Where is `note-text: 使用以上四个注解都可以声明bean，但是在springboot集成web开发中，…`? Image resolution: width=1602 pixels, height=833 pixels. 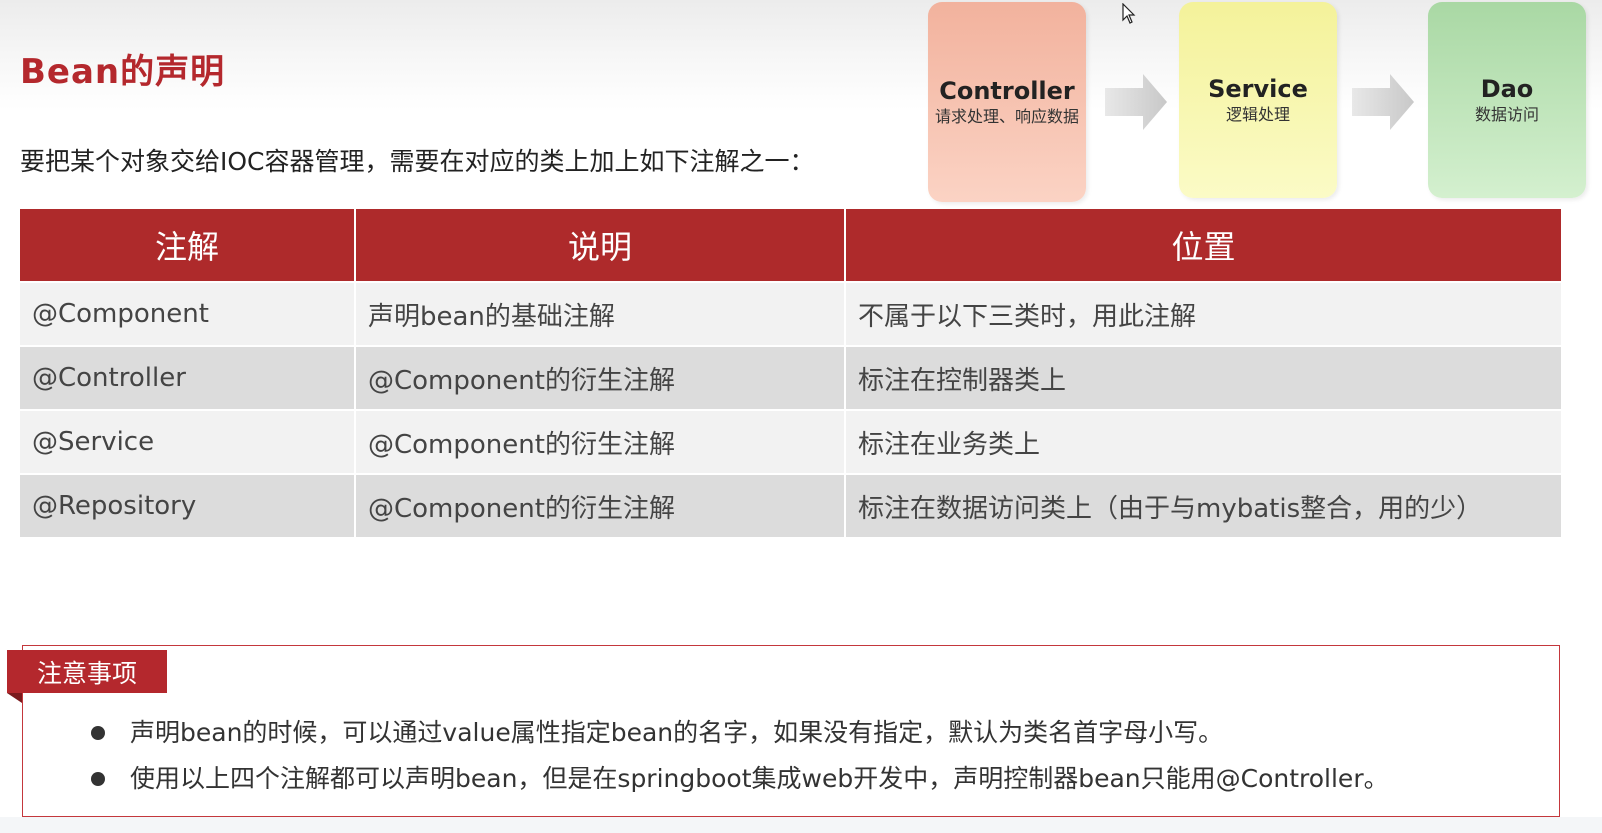 note-text: 使用以上四个注解都可以声明bean，但是在springboot集成web开发中，… is located at coordinates (759, 778).